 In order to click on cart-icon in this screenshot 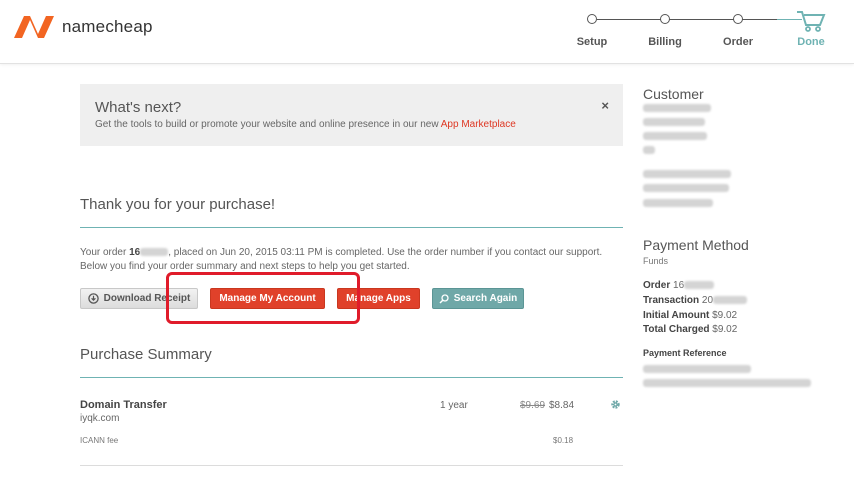, I will do `click(811, 21)`.